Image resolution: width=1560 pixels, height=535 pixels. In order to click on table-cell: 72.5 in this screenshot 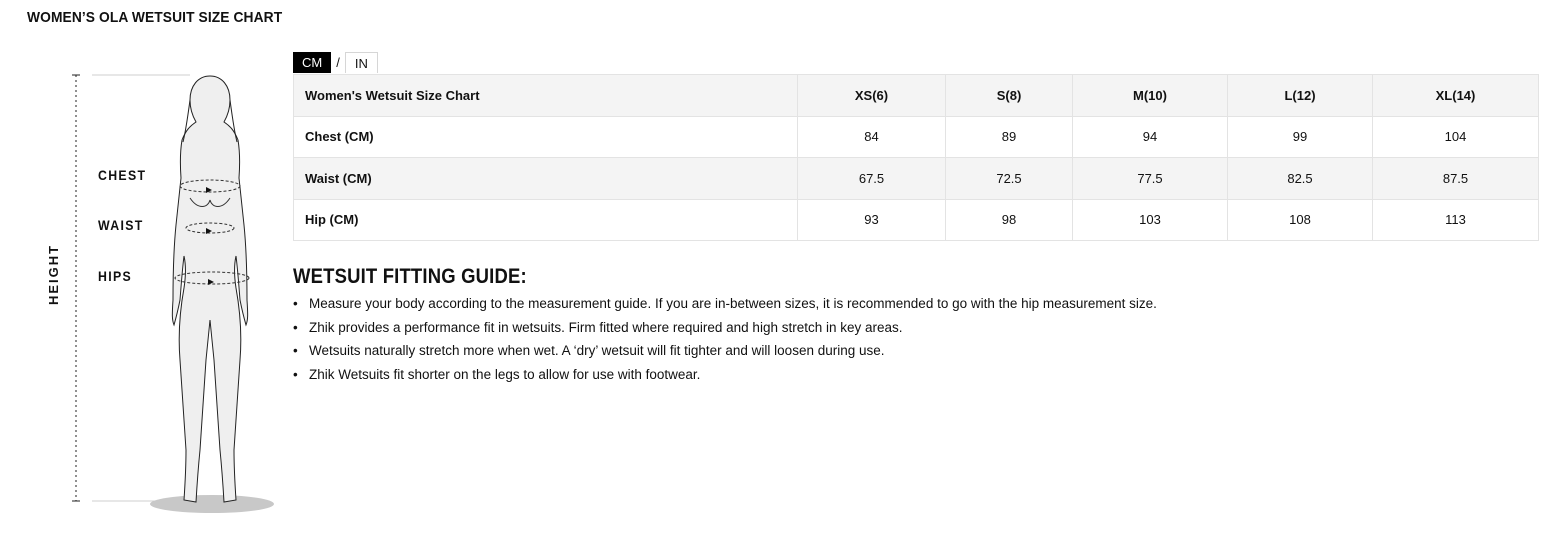, I will do `click(1009, 178)`.